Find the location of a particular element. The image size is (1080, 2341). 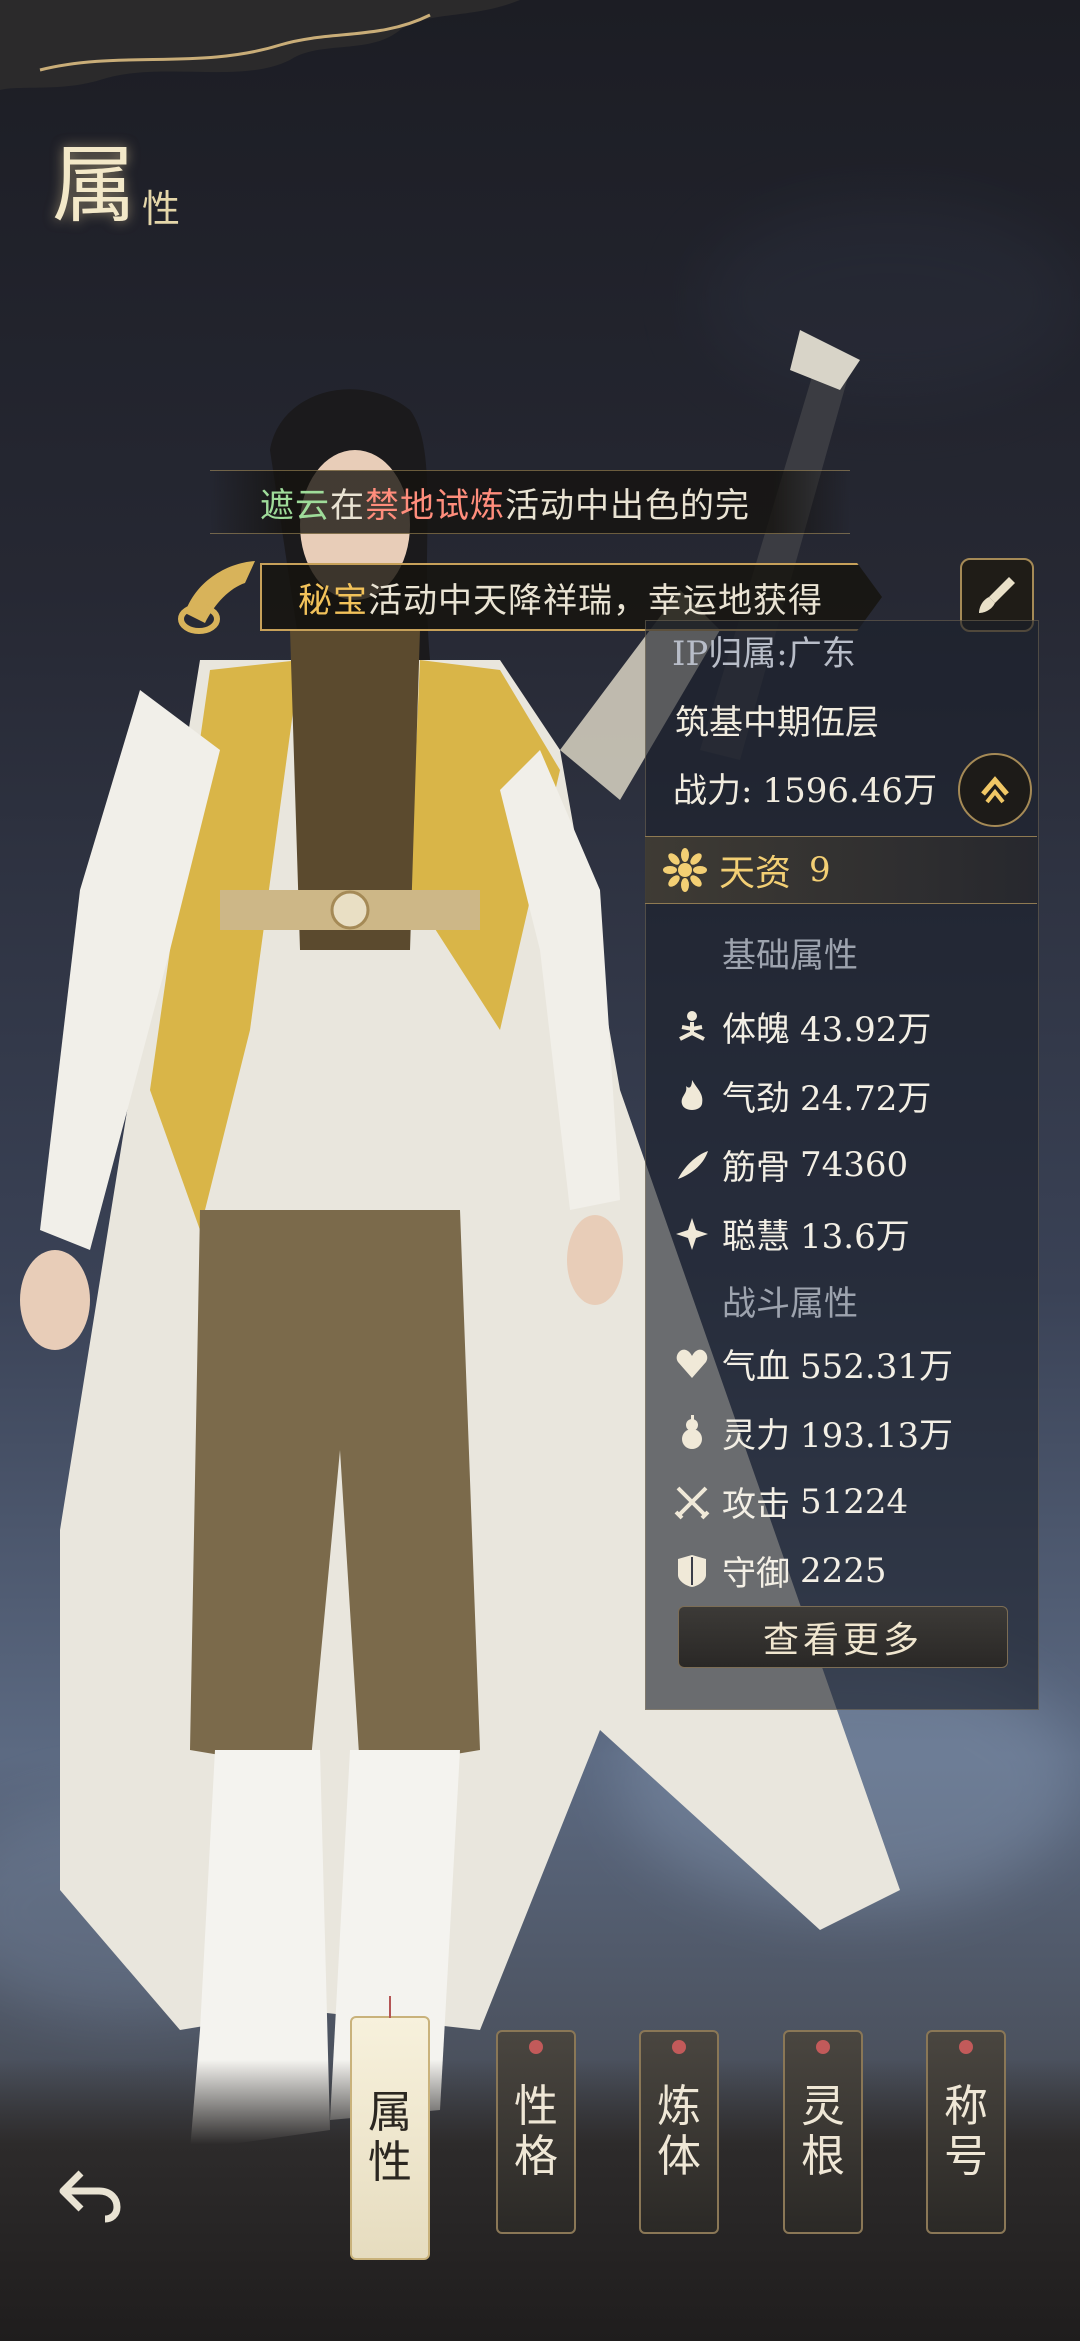

stat-bones: 筋骨 74360 is located at coordinates (790, 1164).